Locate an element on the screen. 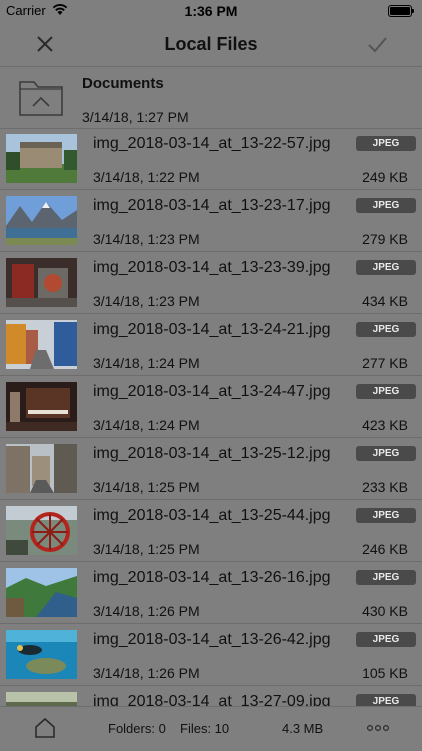 The width and height of the screenshot is (422, 751). home-icon is located at coordinates (45, 728).